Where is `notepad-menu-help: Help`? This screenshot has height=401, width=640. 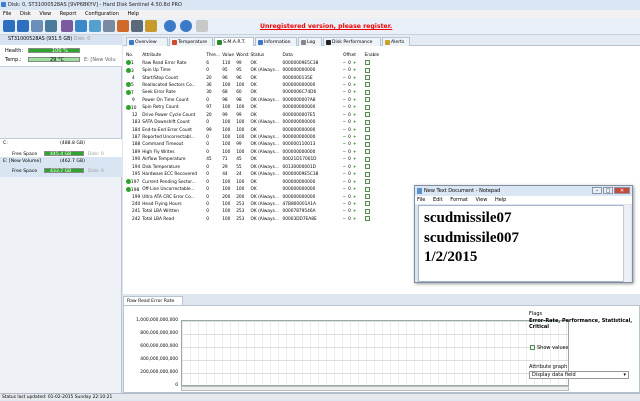 notepad-menu-help: Help is located at coordinates (500, 200).